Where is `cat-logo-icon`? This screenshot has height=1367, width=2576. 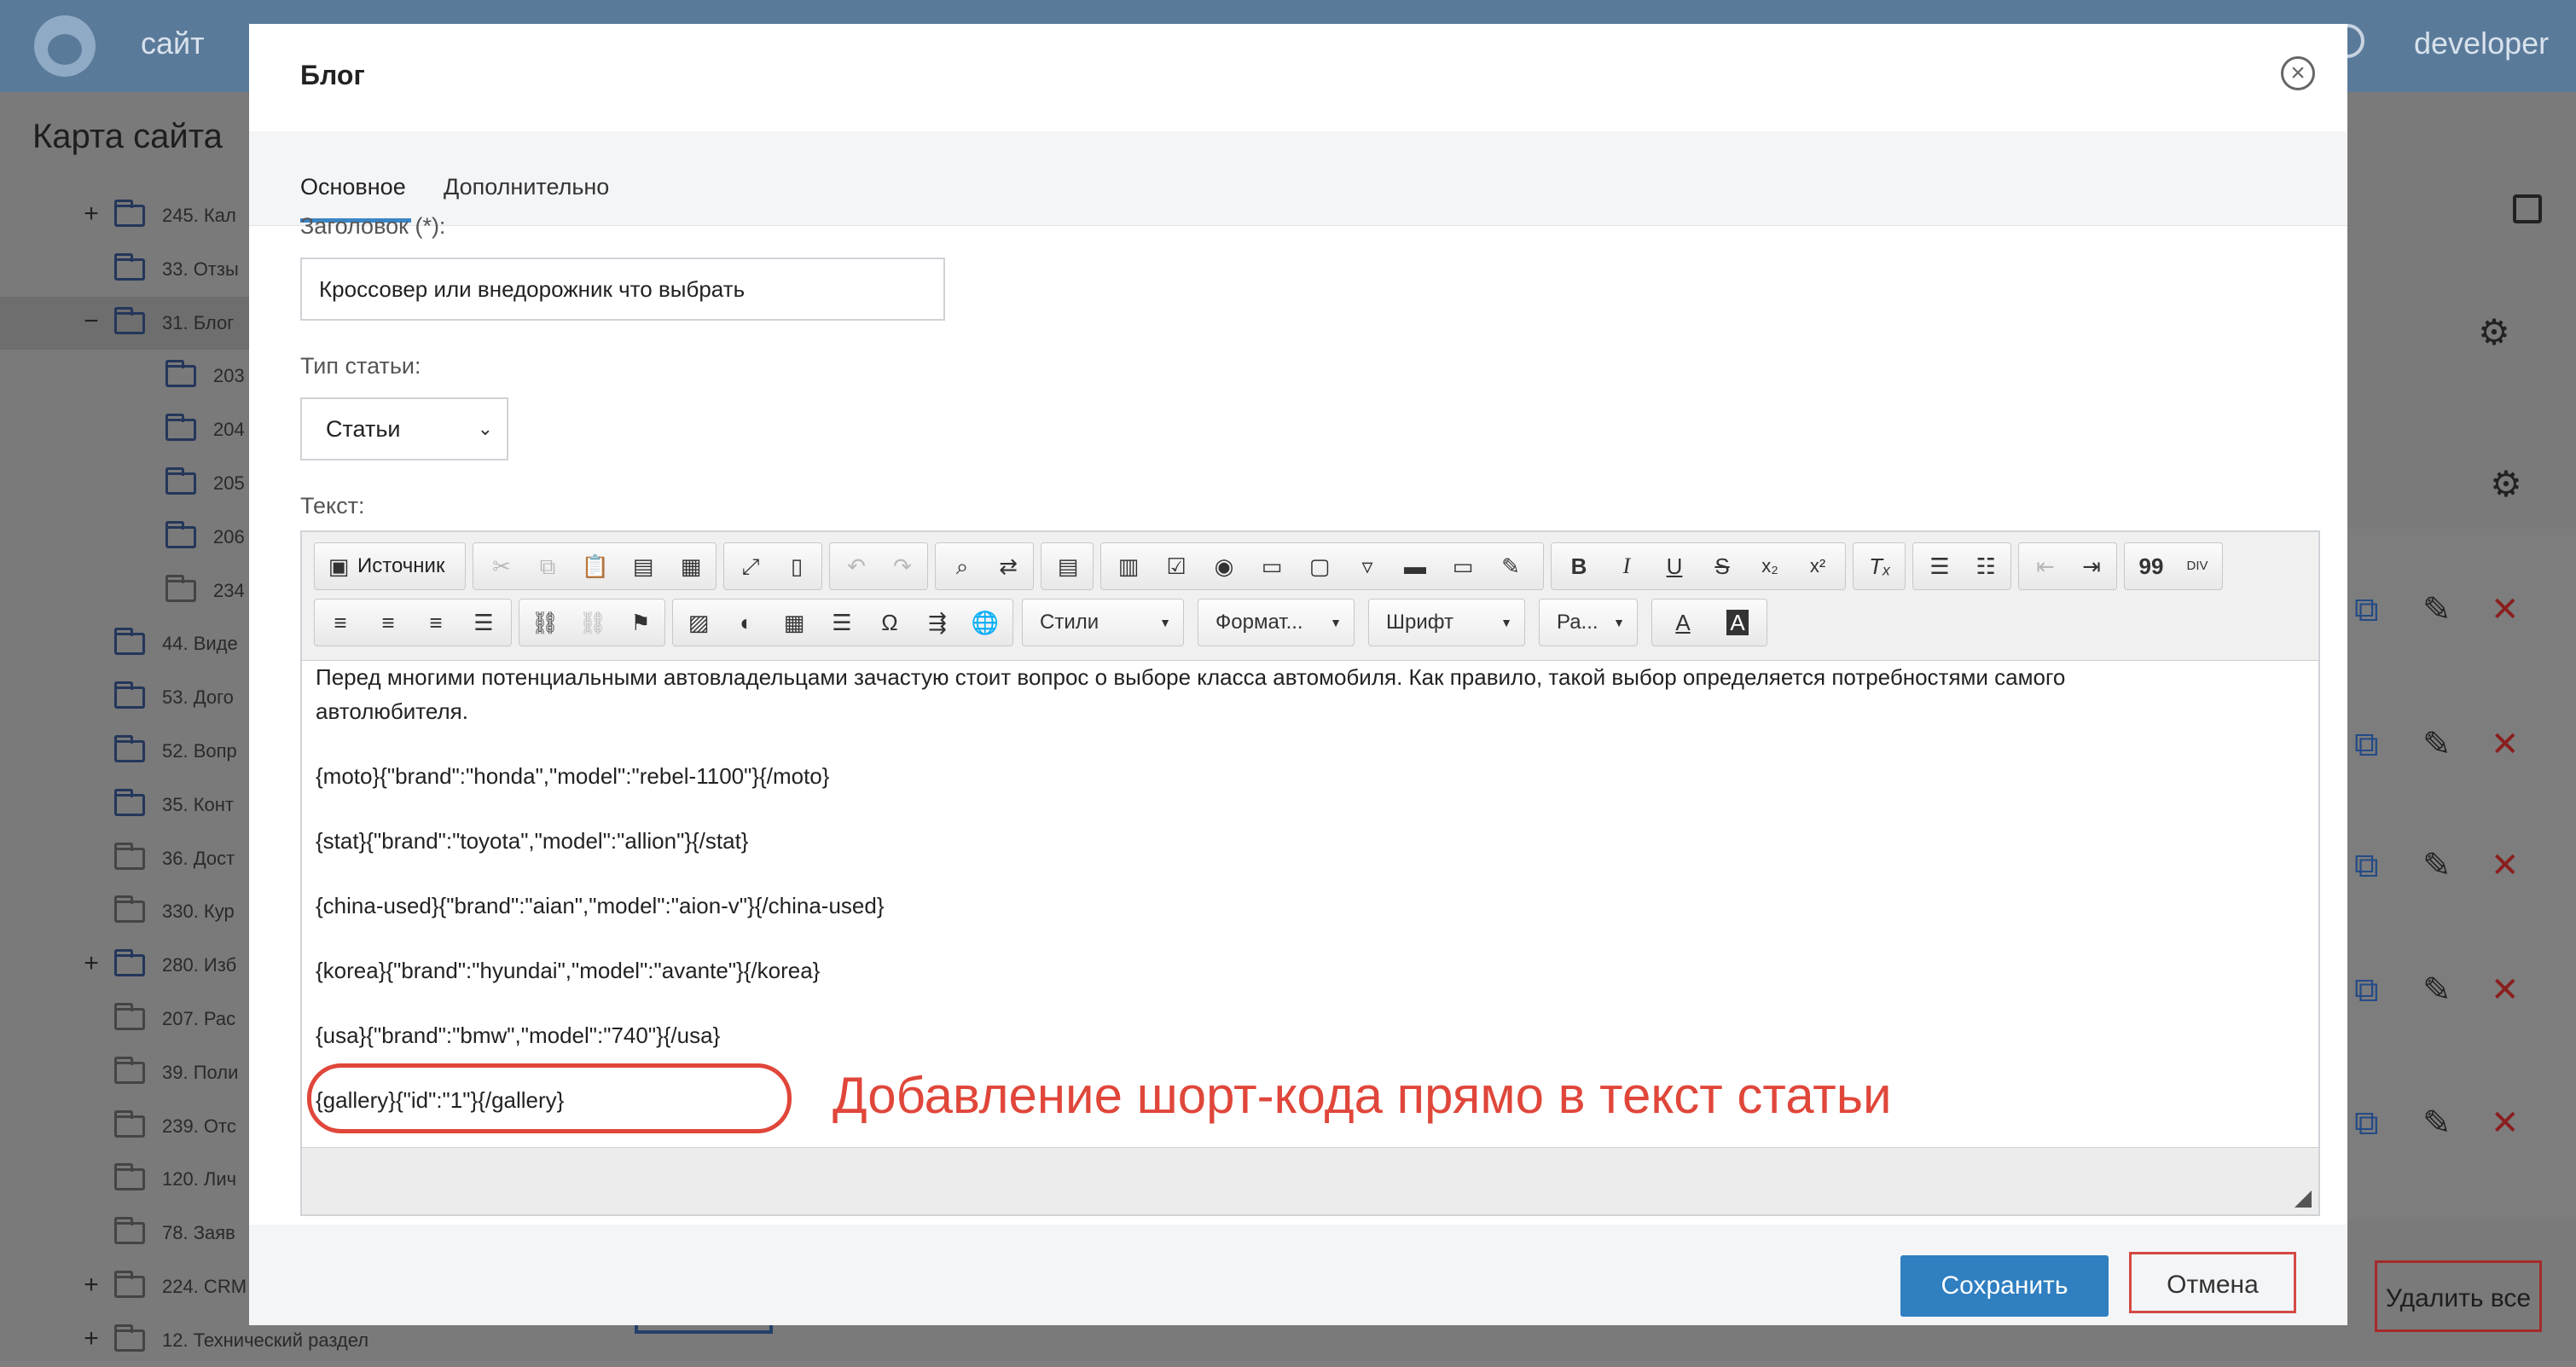
cat-logo-icon is located at coordinates (65, 46).